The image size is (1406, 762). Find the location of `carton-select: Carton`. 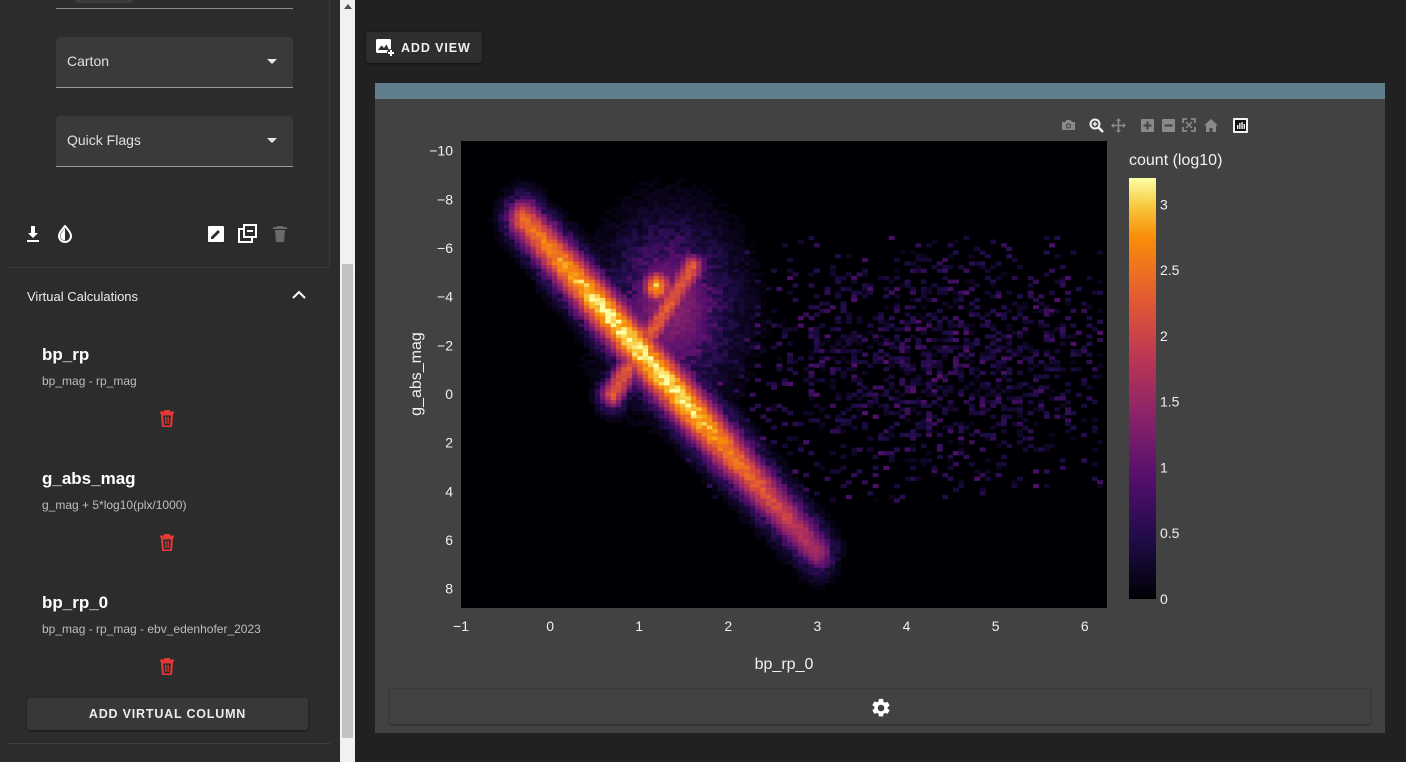

carton-select: Carton is located at coordinates (174, 62).